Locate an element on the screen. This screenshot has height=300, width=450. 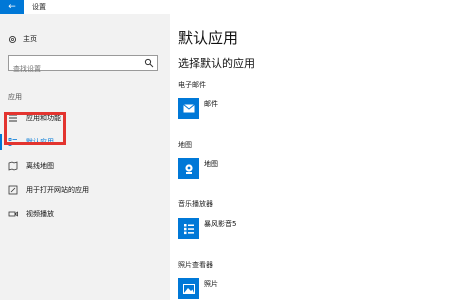
app-name: 暴风影音5 is located at coordinates (220, 224).